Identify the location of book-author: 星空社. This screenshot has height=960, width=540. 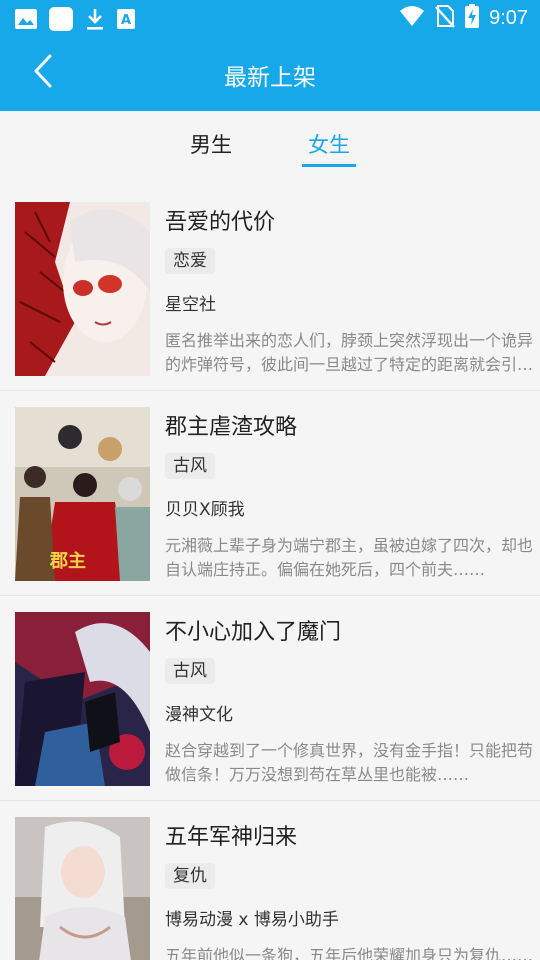
(190, 305).